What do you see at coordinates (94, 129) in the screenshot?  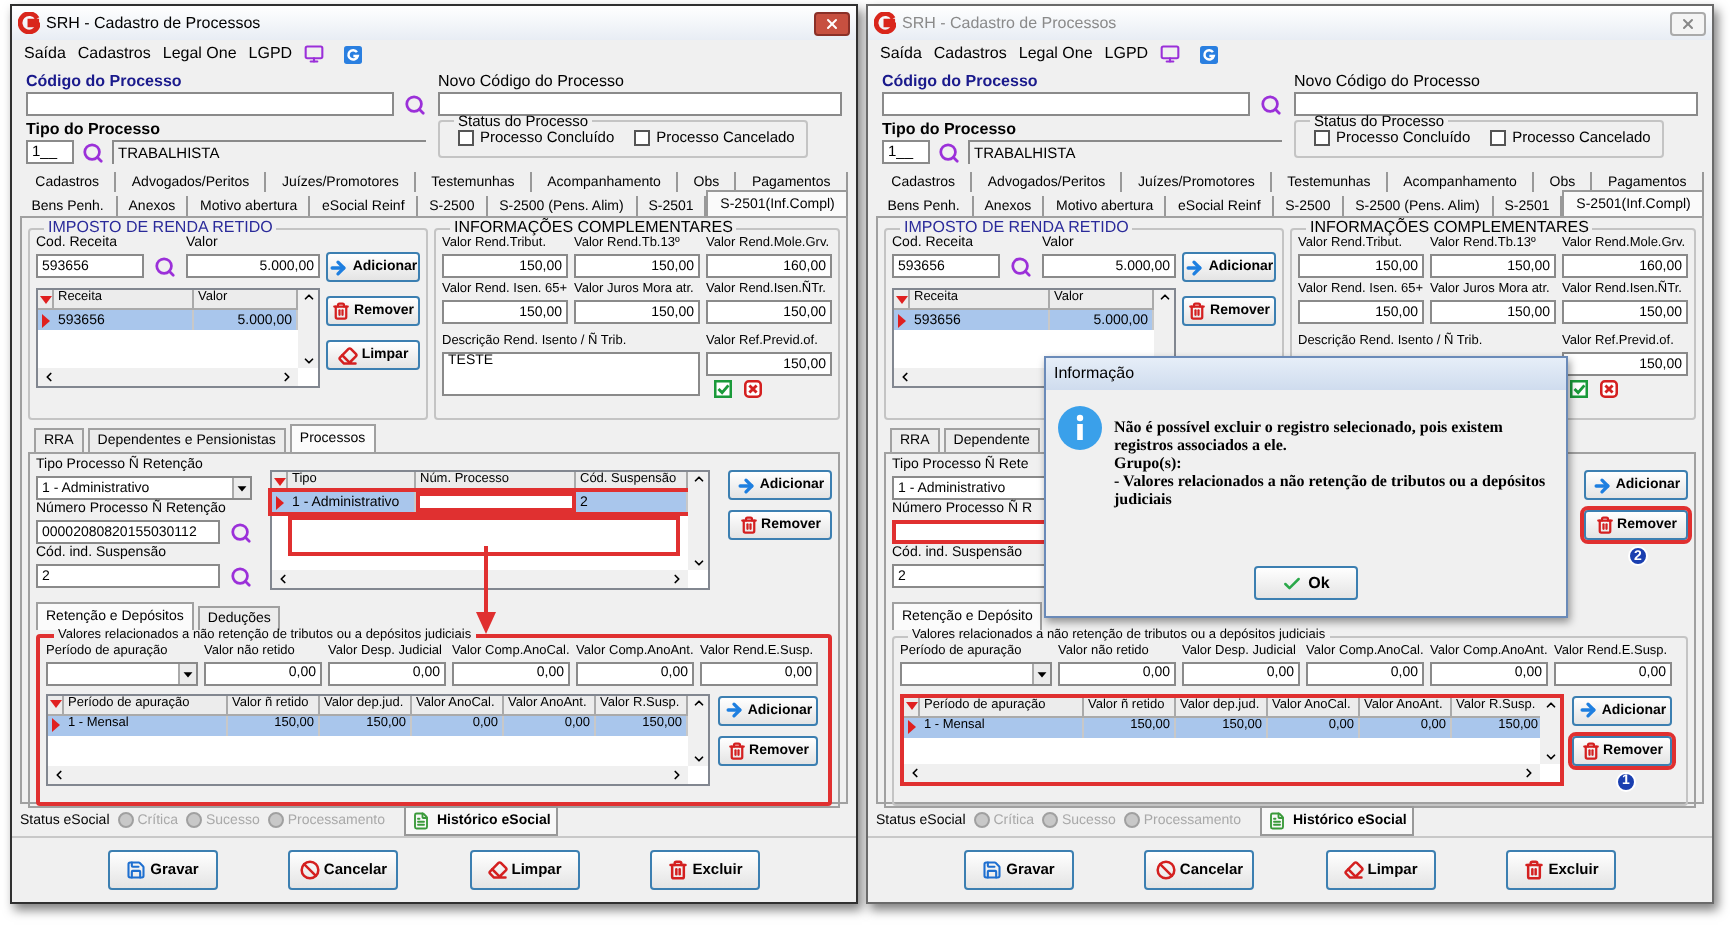 I see `field-label: Tipo do Processo` at bounding box center [94, 129].